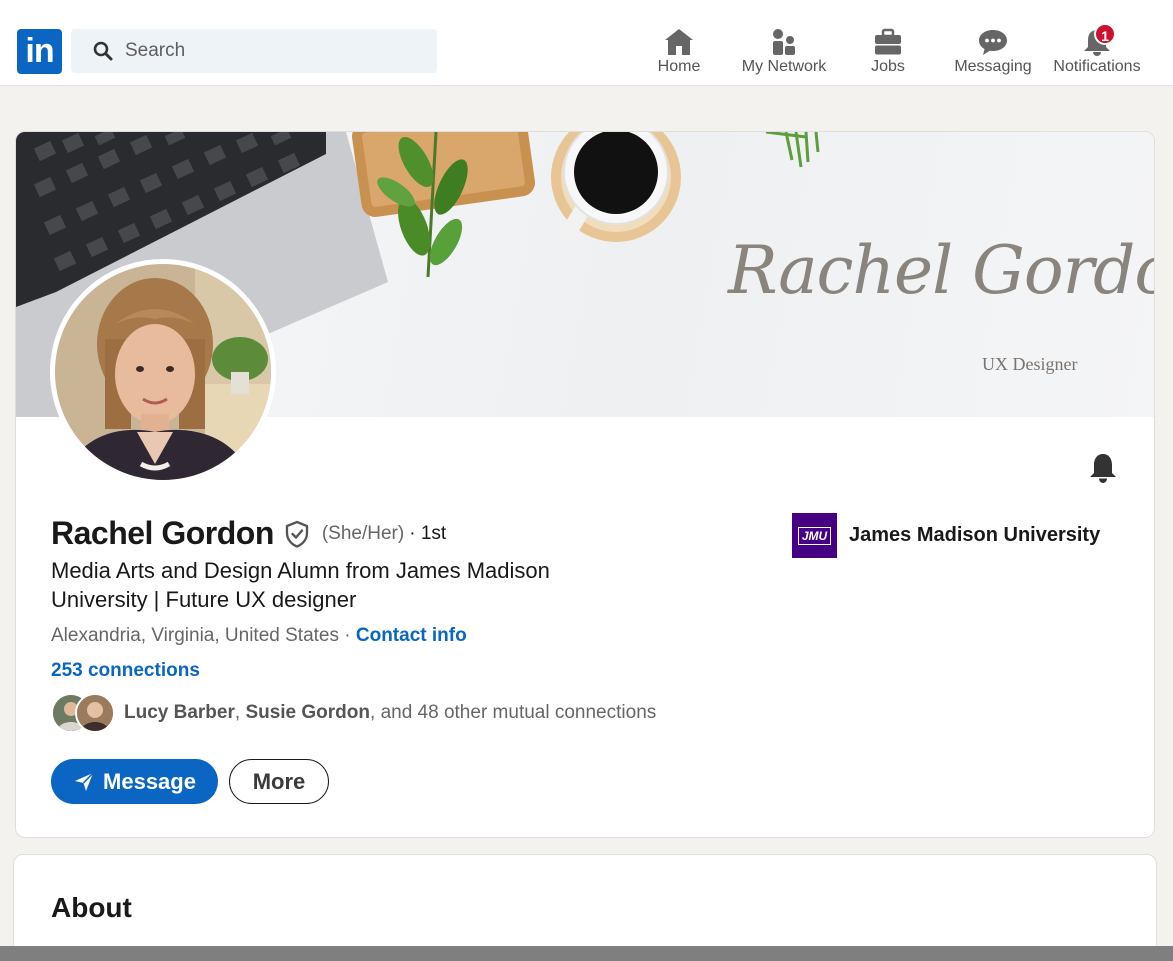  What do you see at coordinates (941, 270) in the screenshot?
I see `banner-name-script: Rachel Gordon` at bounding box center [941, 270].